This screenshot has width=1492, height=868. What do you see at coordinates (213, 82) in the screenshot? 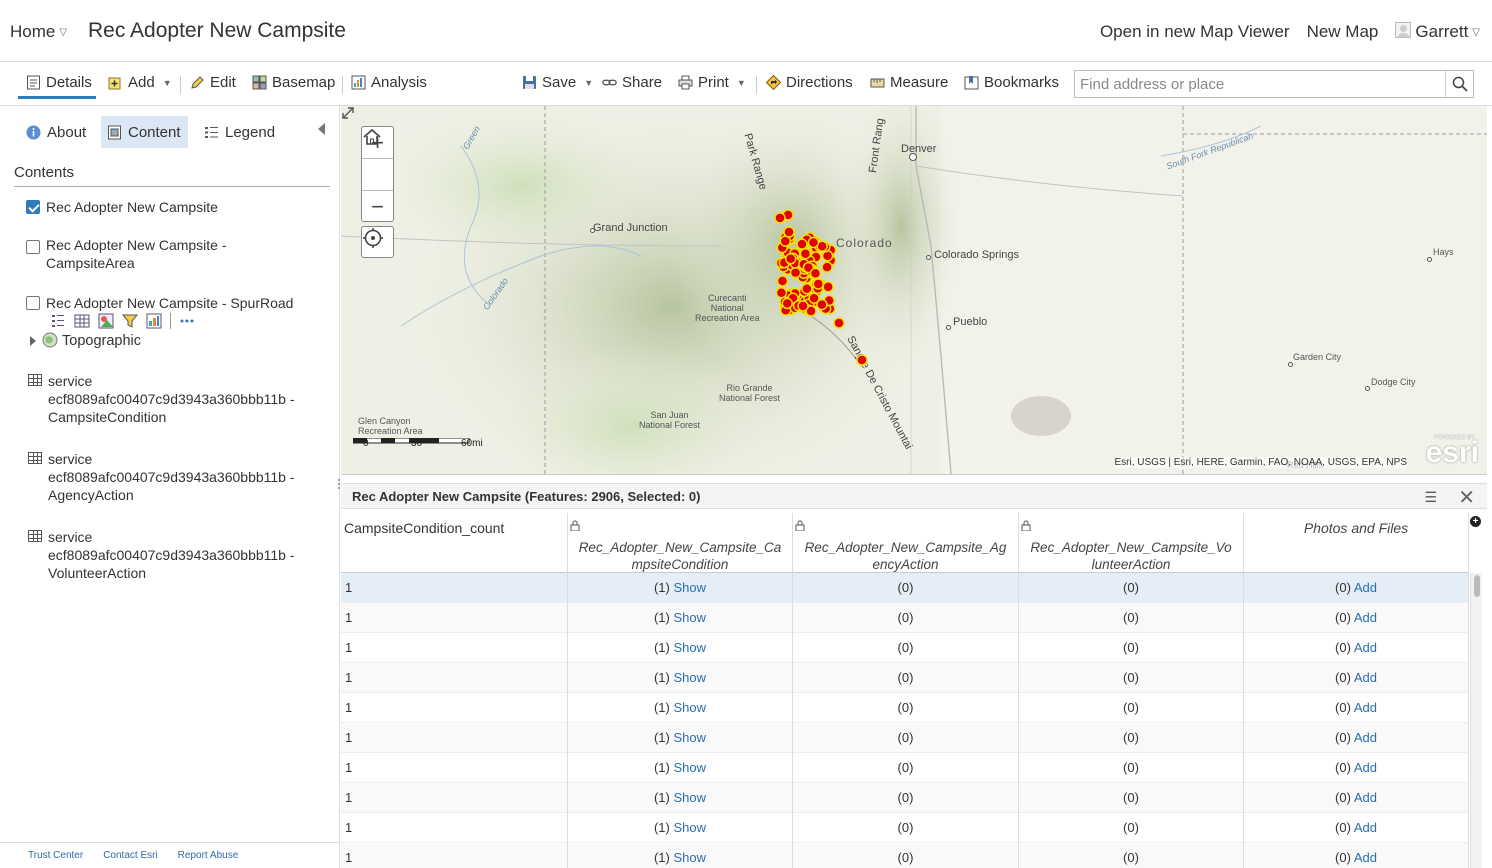
I see `edit-button: Edit` at bounding box center [213, 82].